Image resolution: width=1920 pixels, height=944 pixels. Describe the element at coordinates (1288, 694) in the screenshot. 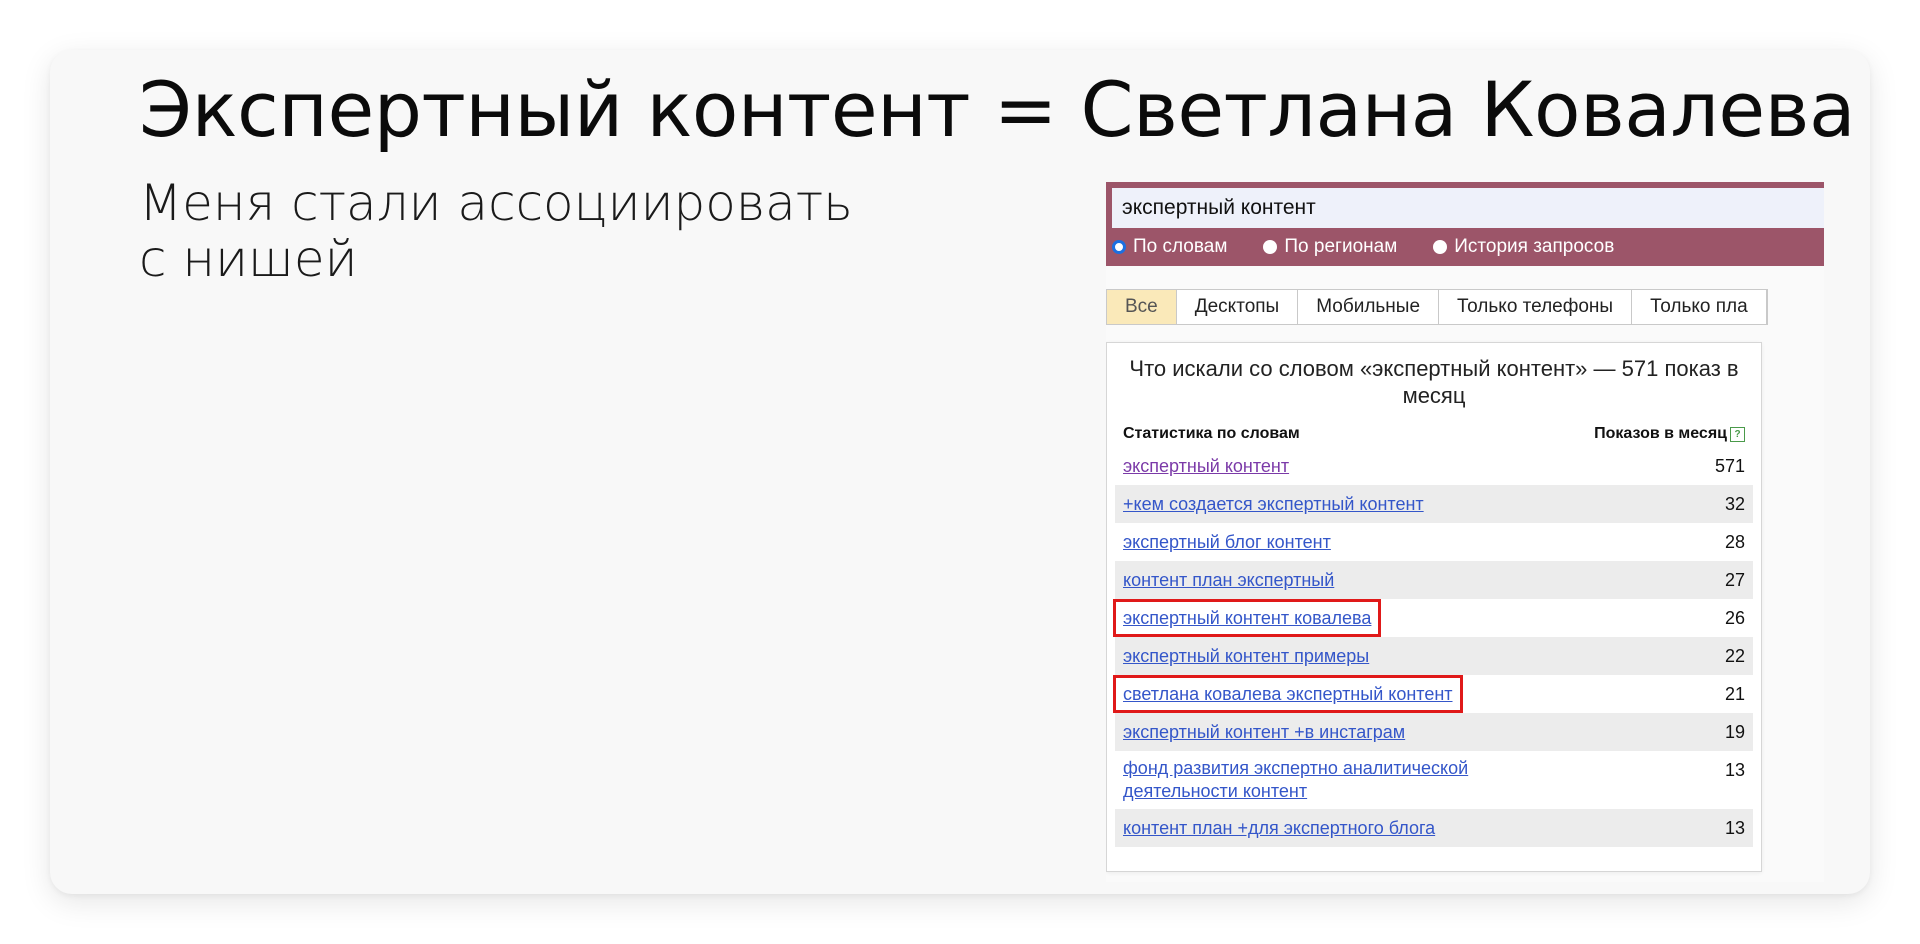

I see `keyword-link: светлана ковалева экспертный контент` at that location.